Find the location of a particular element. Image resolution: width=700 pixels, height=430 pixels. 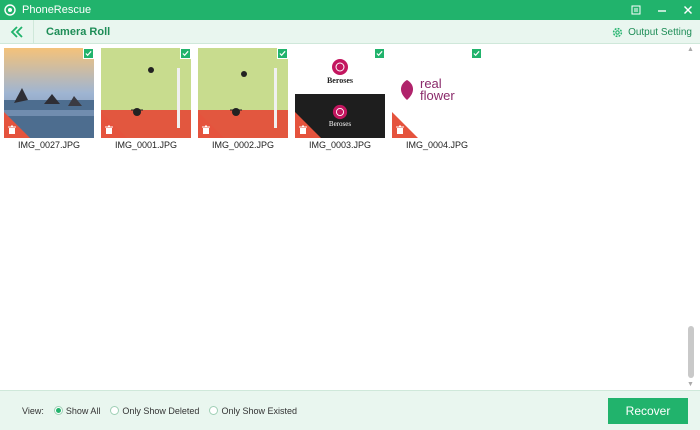

radio-label: Only Show Existed is located at coordinates (259, 410).